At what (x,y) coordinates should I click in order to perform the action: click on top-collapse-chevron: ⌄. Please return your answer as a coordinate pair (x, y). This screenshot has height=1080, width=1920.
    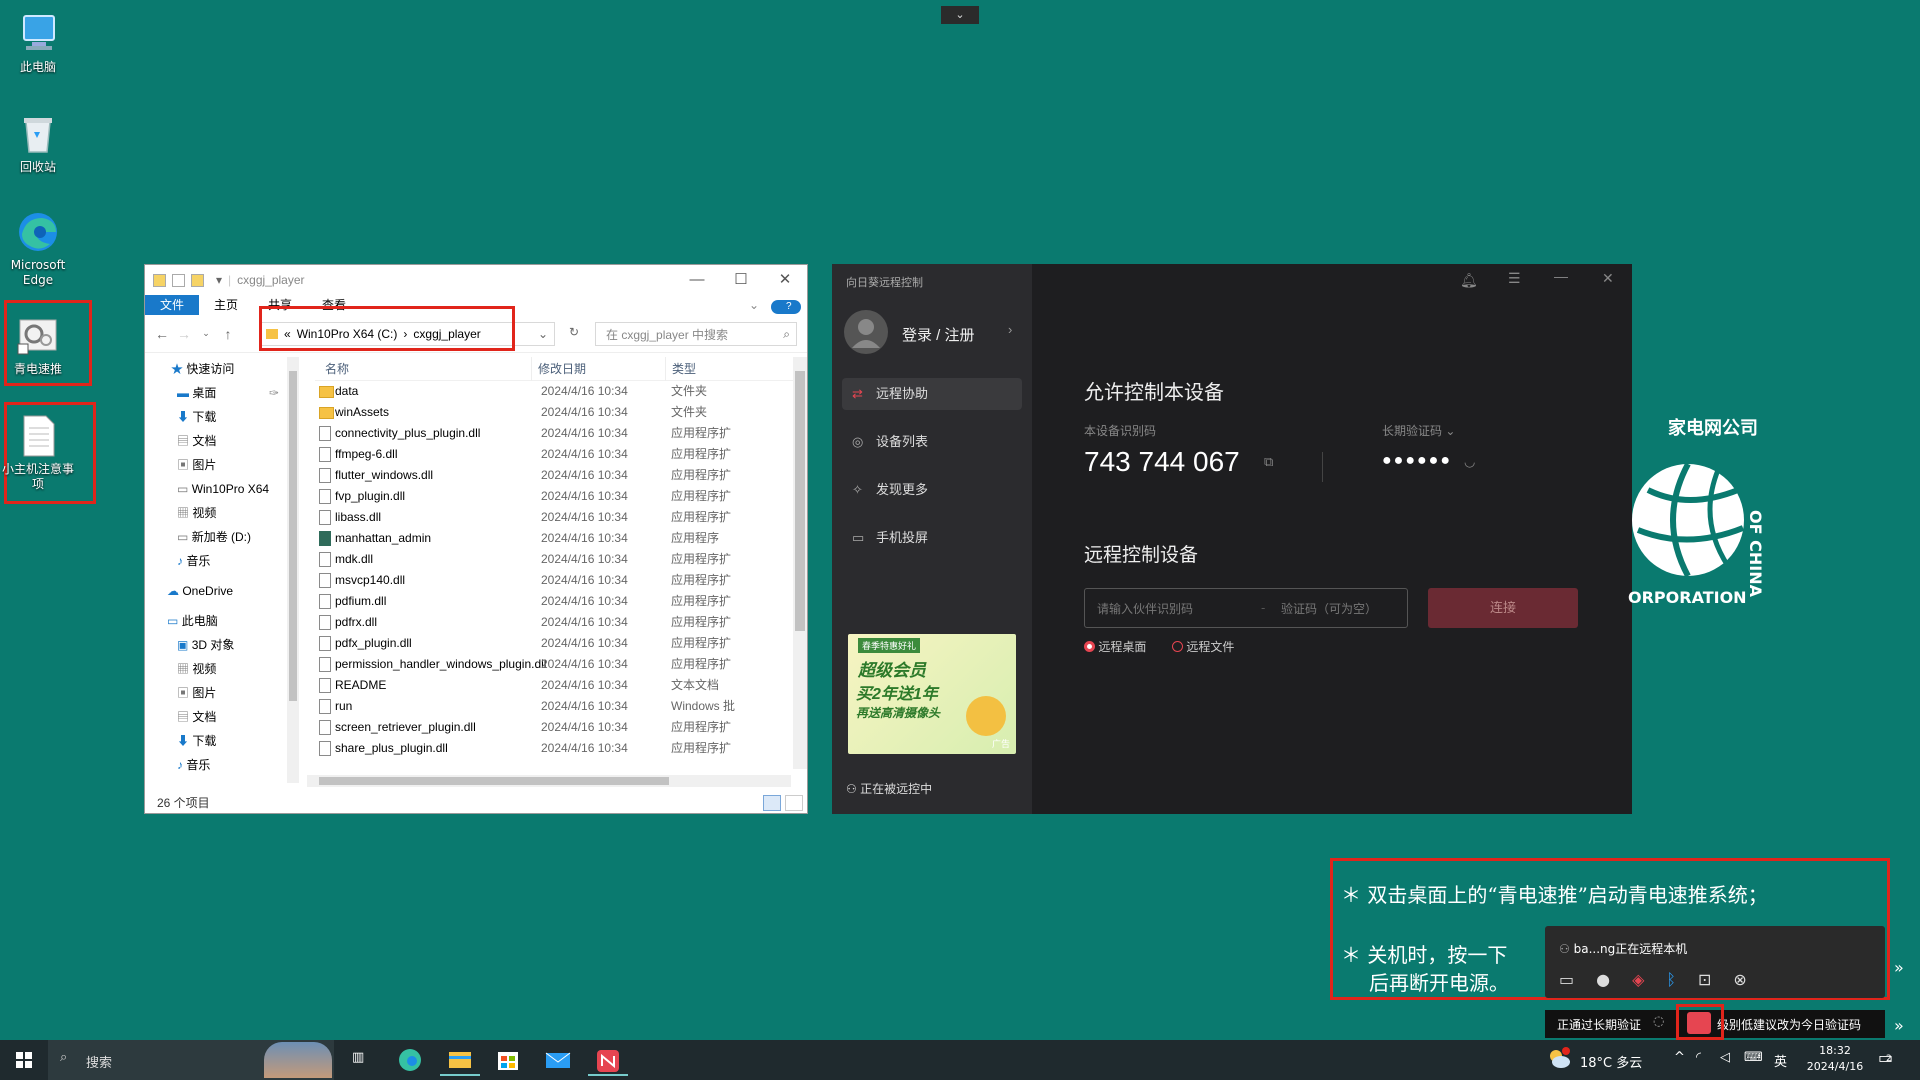
    Looking at the image, I should click on (960, 15).